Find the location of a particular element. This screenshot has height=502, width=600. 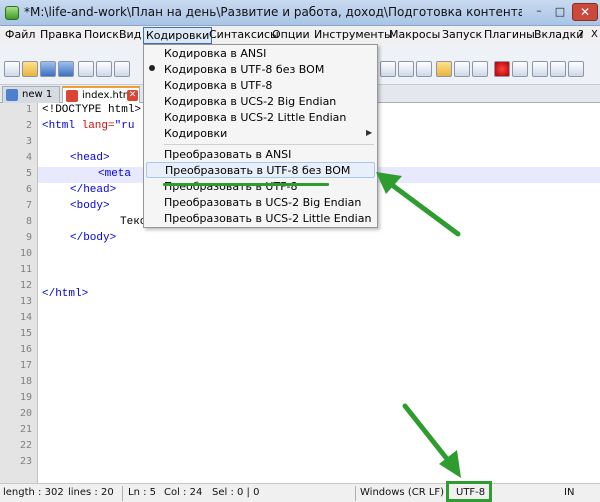

doctype-text: <!DOCTYPE html> is located at coordinates (92, 110).